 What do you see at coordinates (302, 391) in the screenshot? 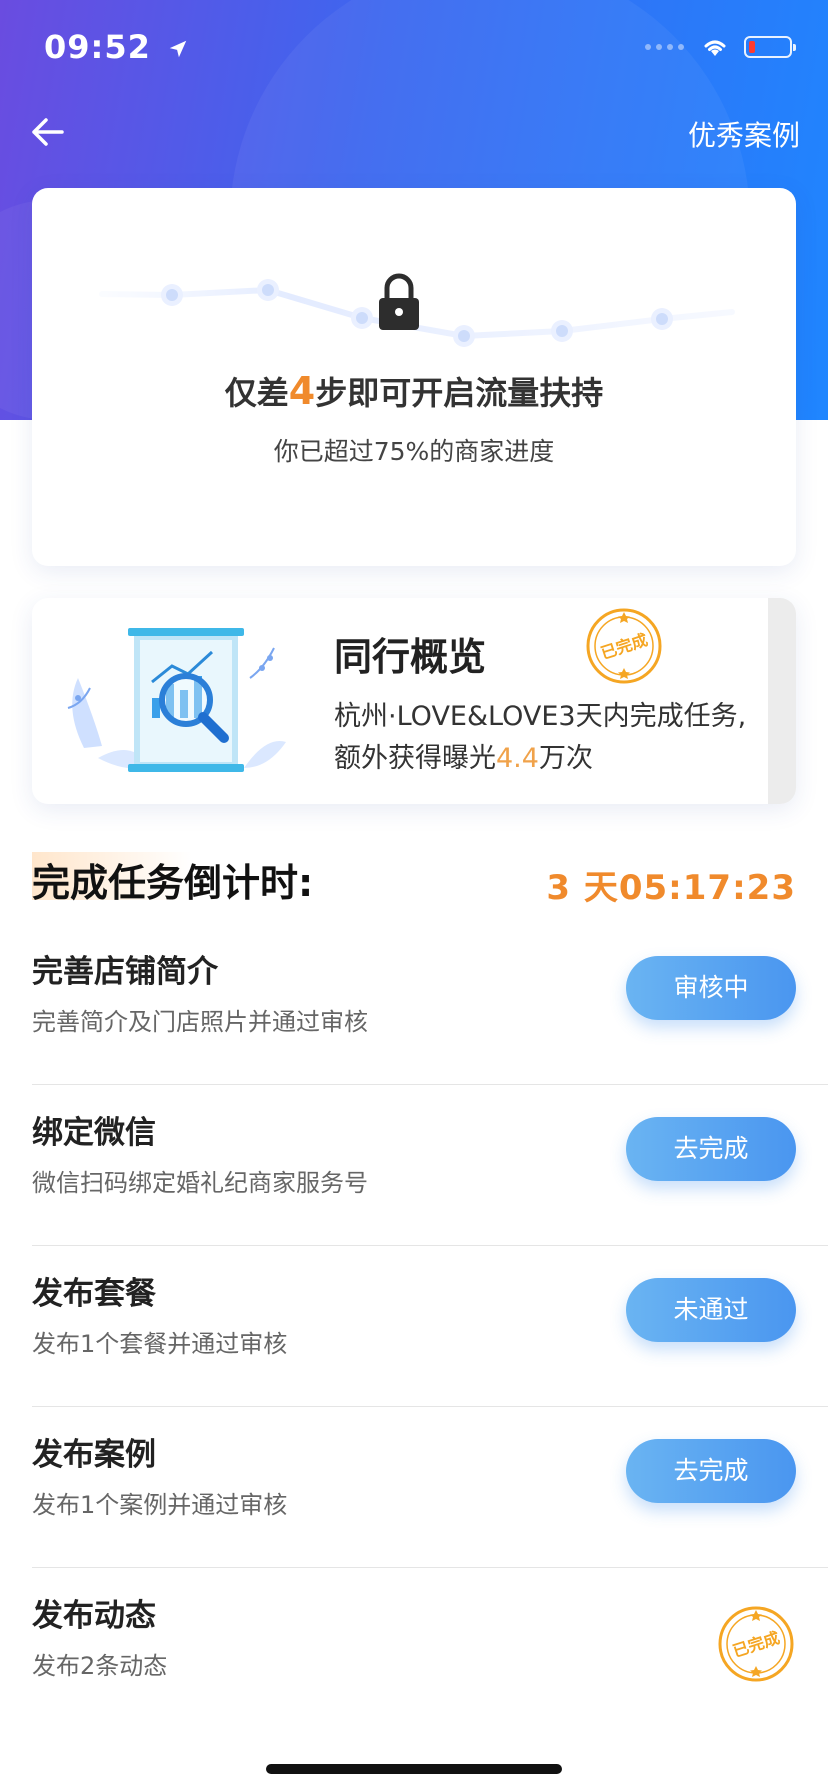
I see `steps-remaining-count: 4` at bounding box center [302, 391].